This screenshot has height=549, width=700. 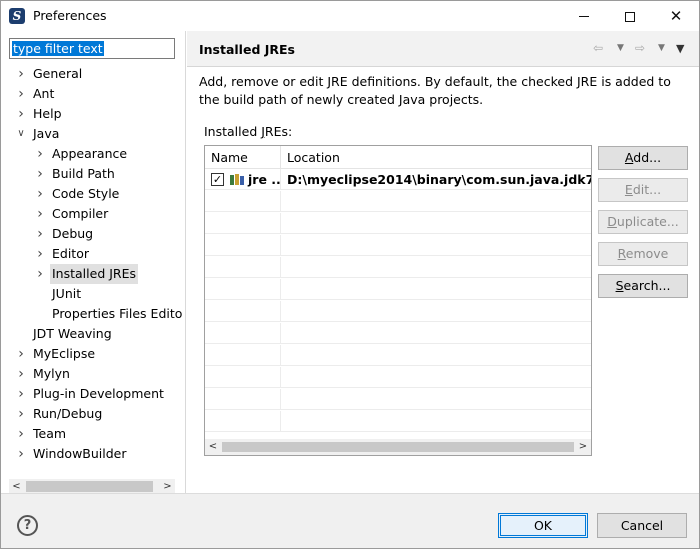 What do you see at coordinates (64, 353) in the screenshot?
I see `tree-item-label: MyEclipse` at bounding box center [64, 353].